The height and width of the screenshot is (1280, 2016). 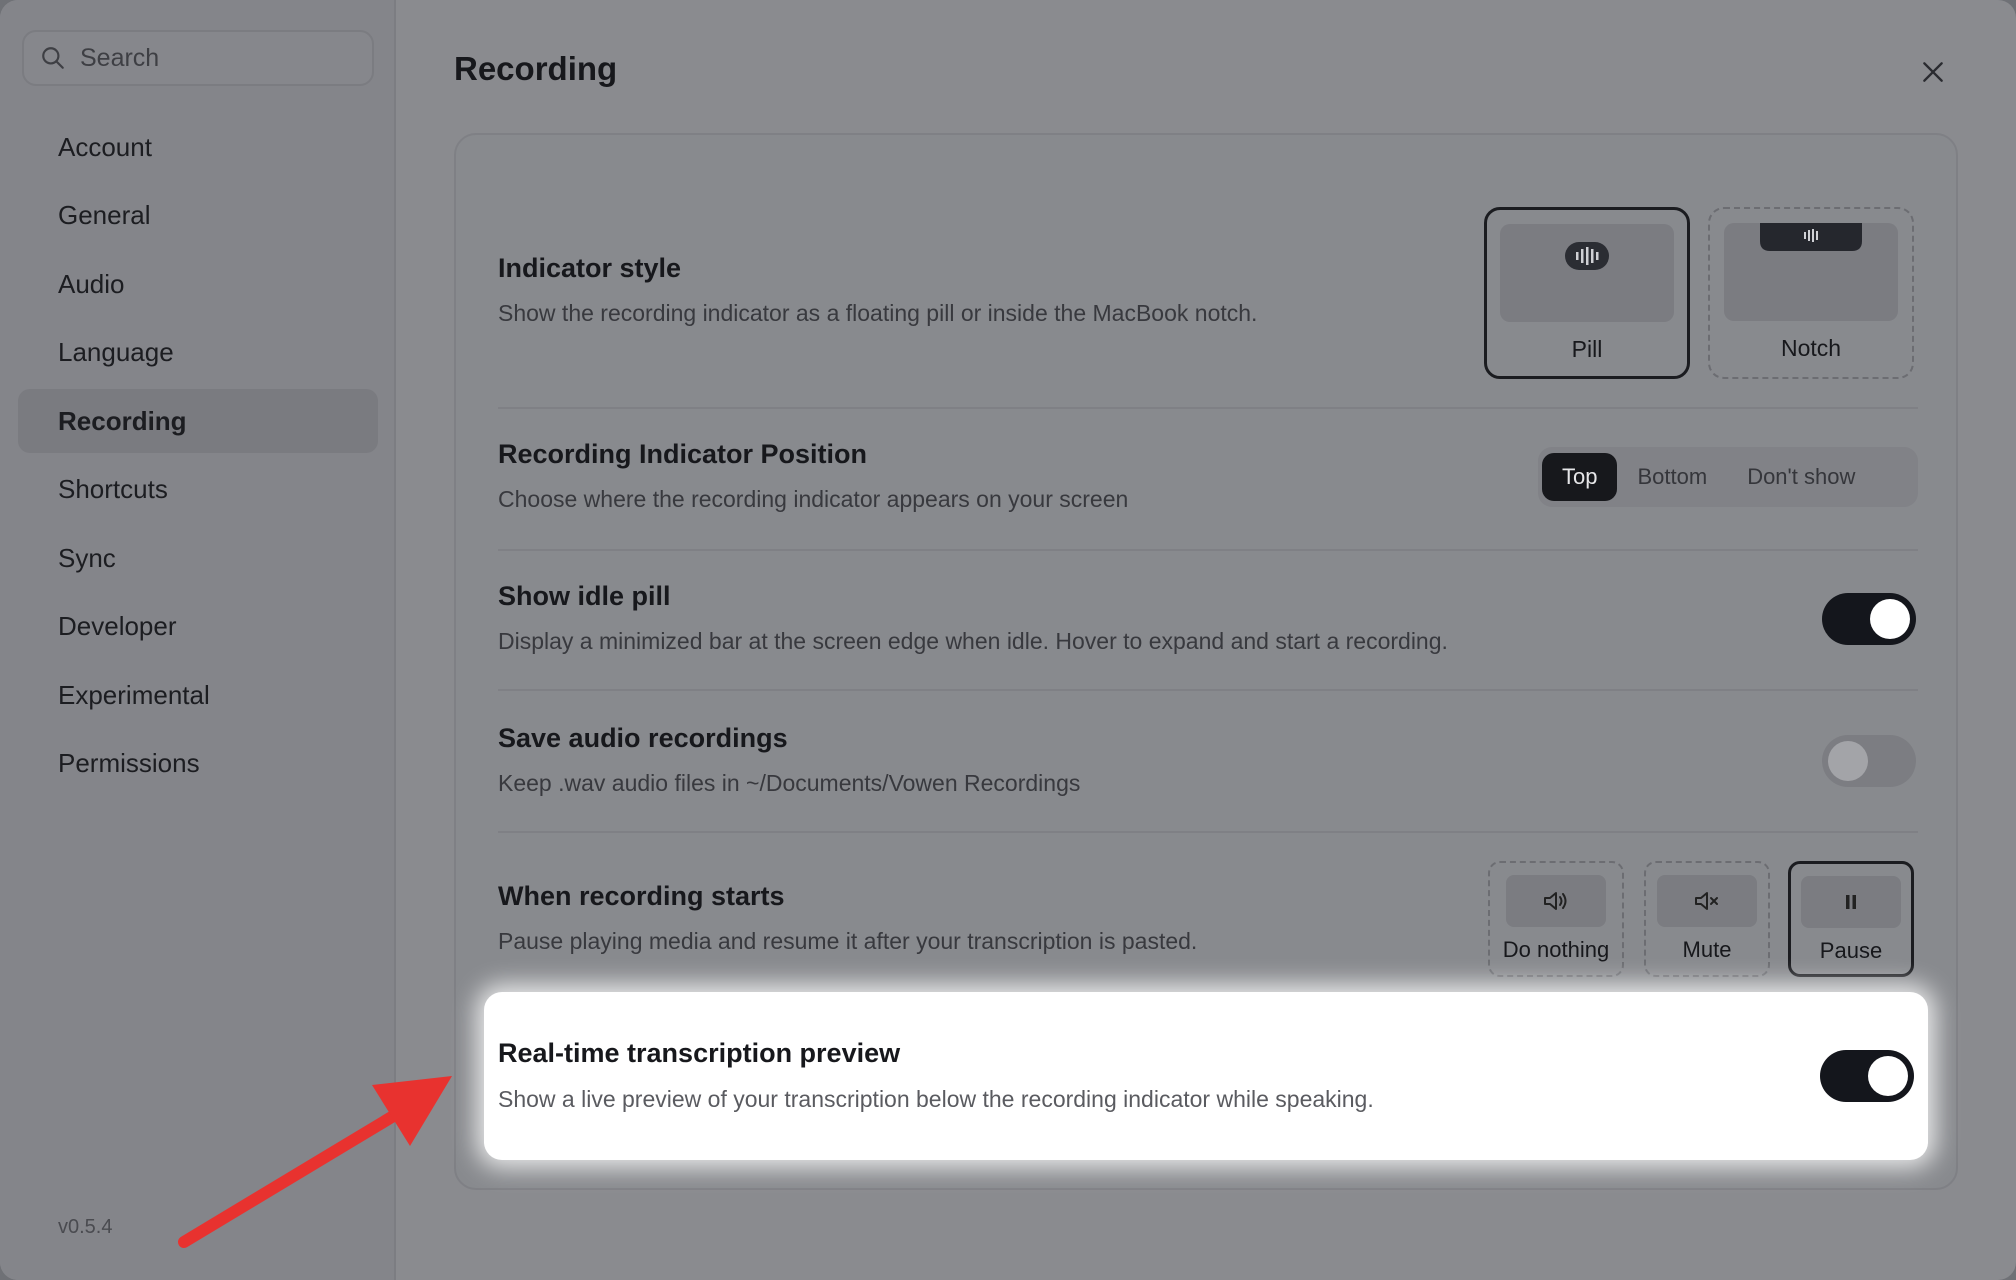 What do you see at coordinates (53, 58) in the screenshot?
I see `search-icon` at bounding box center [53, 58].